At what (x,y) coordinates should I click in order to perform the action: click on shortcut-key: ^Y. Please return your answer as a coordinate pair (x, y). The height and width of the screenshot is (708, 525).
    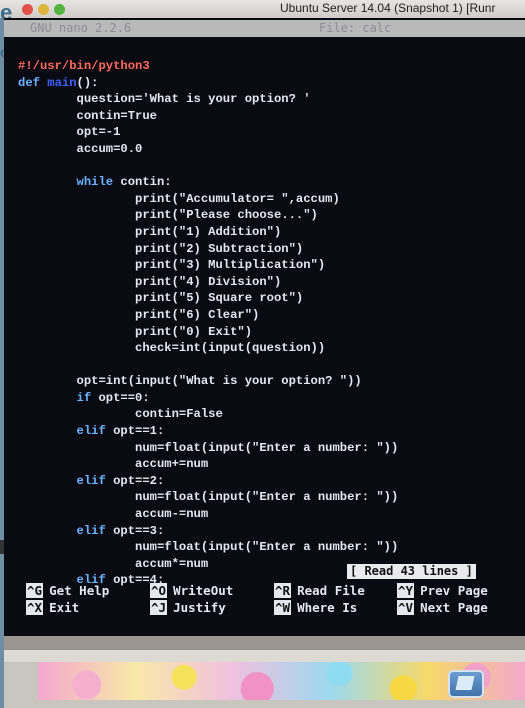
    Looking at the image, I should click on (406, 590).